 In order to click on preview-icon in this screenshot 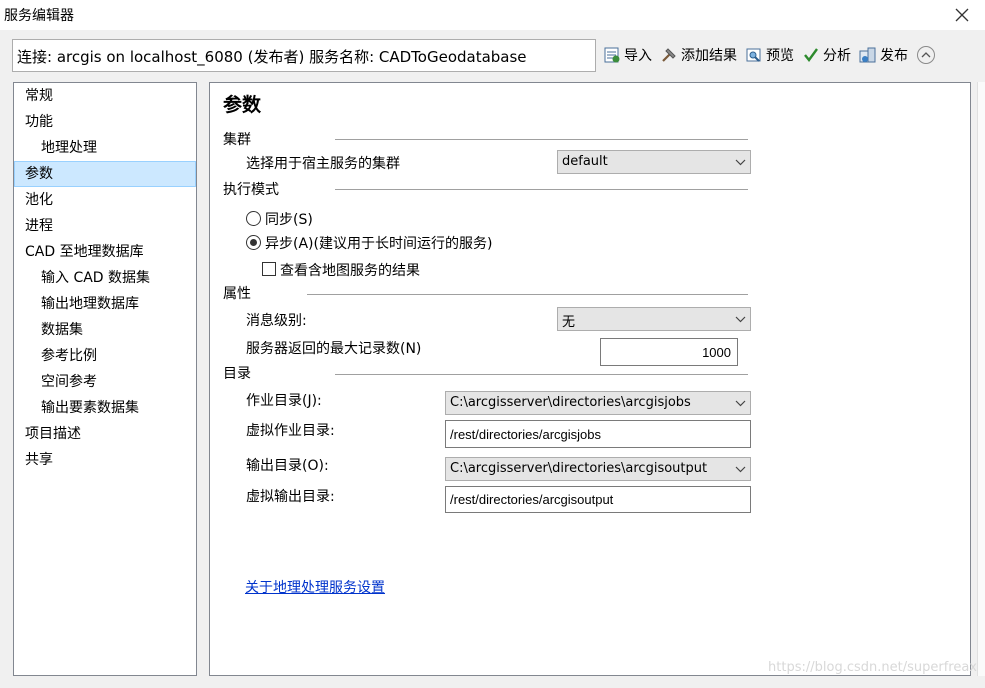, I will do `click(753, 55)`.